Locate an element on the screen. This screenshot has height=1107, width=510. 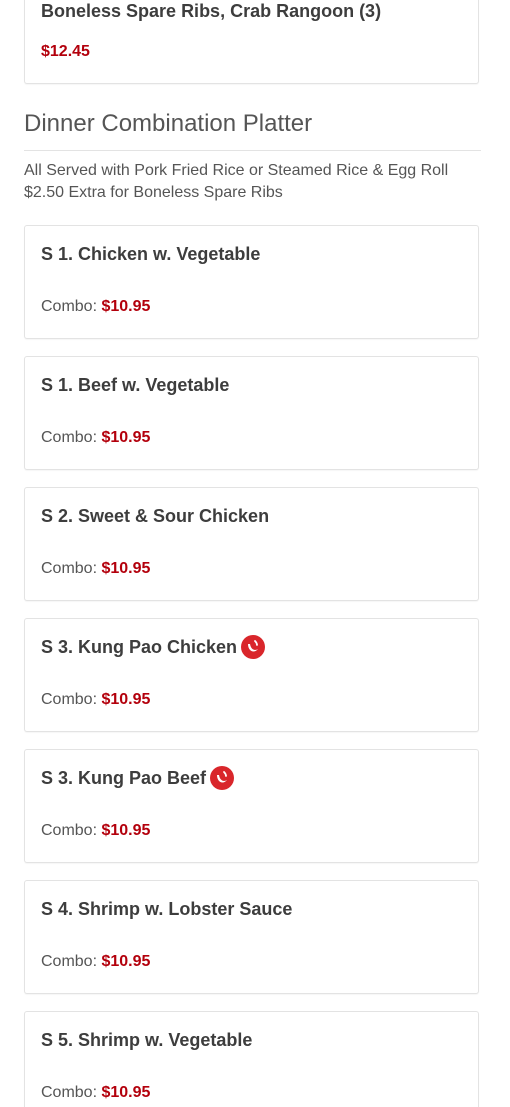
menu-item-name-row: S 5. Shrimp w. Vegetable is located at coordinates (146, 1040).